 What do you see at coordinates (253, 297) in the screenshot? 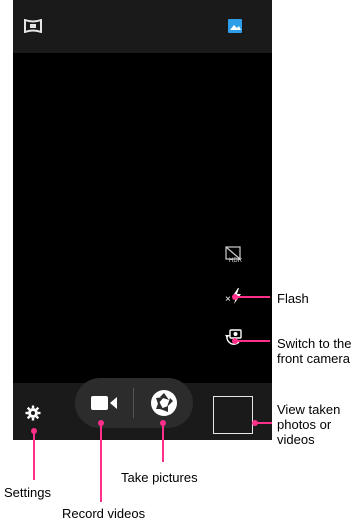
I see `flash-callout-line` at bounding box center [253, 297].